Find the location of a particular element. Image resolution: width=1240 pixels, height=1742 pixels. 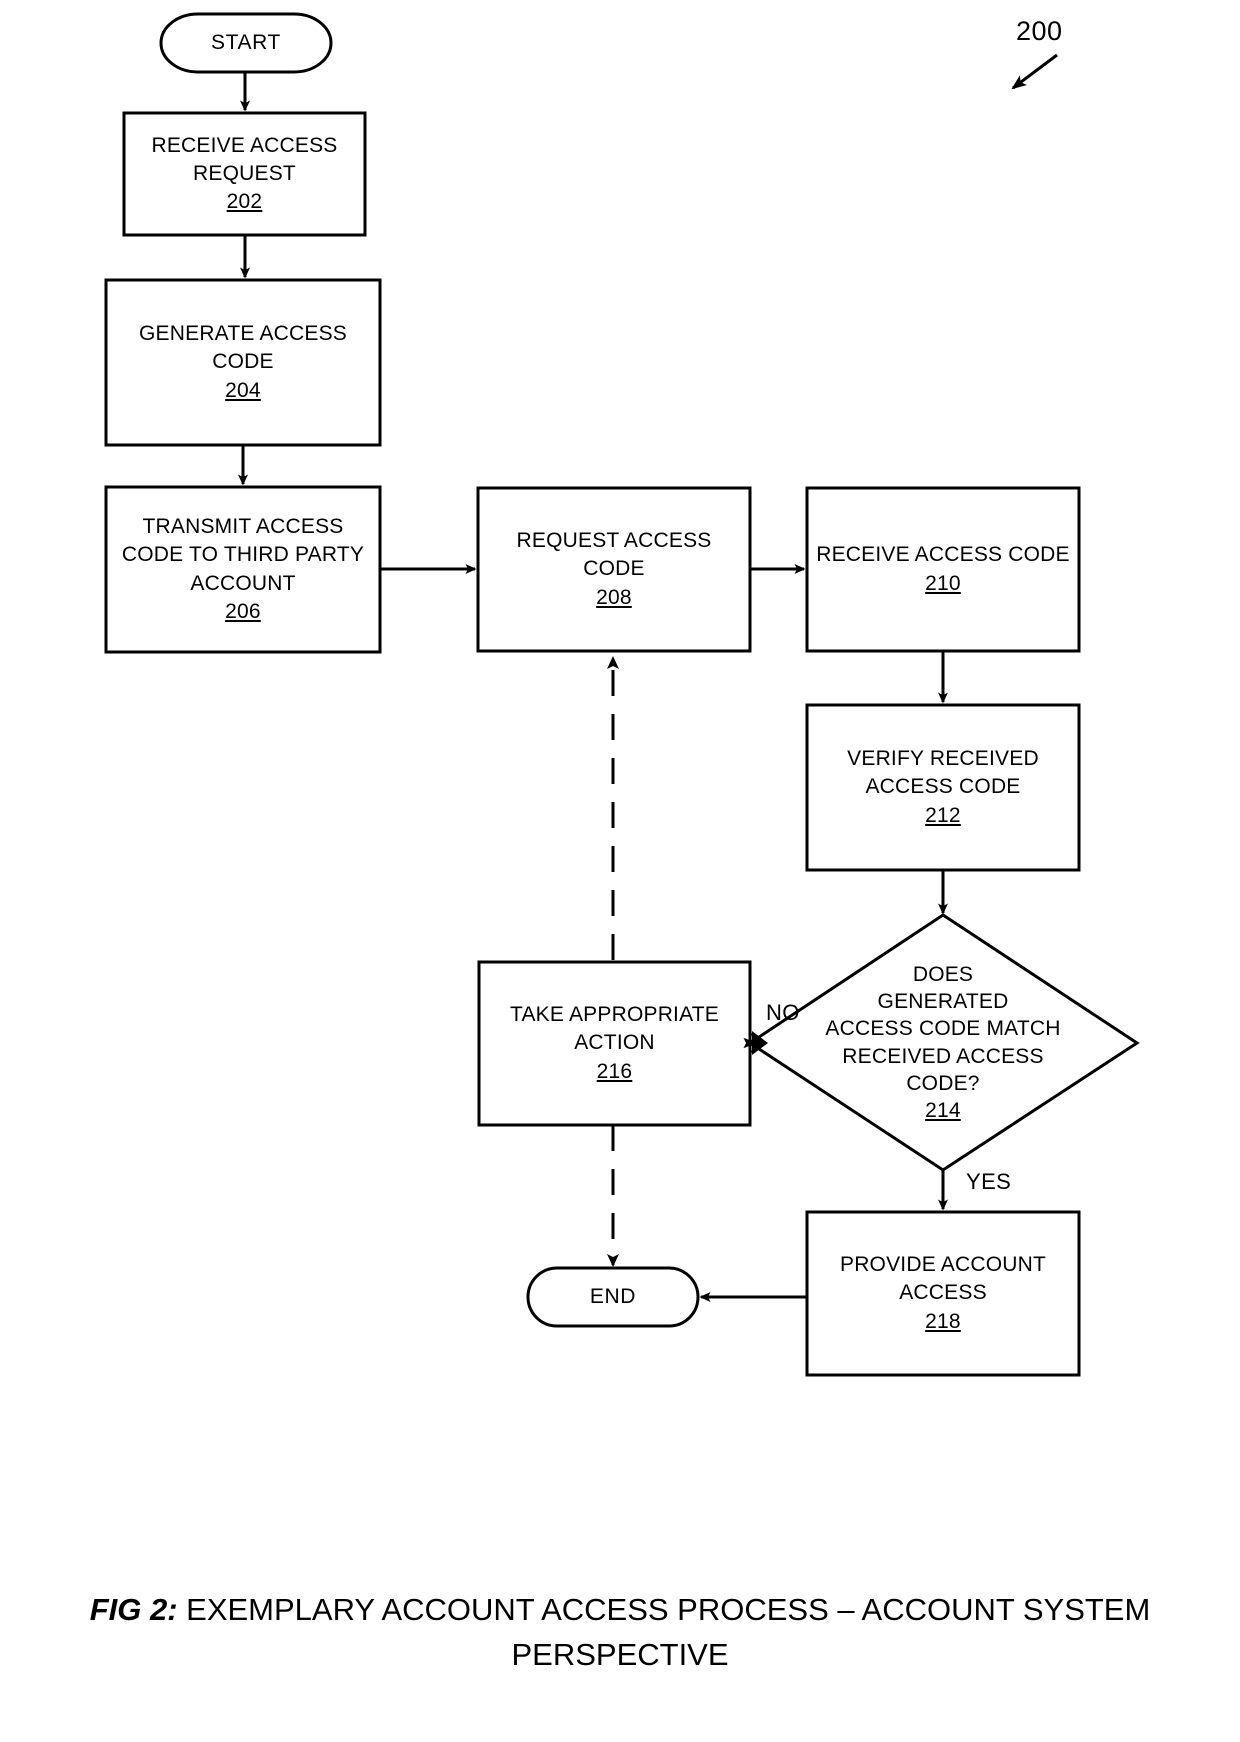

node-204-line2: CODE is located at coordinates (243, 362).